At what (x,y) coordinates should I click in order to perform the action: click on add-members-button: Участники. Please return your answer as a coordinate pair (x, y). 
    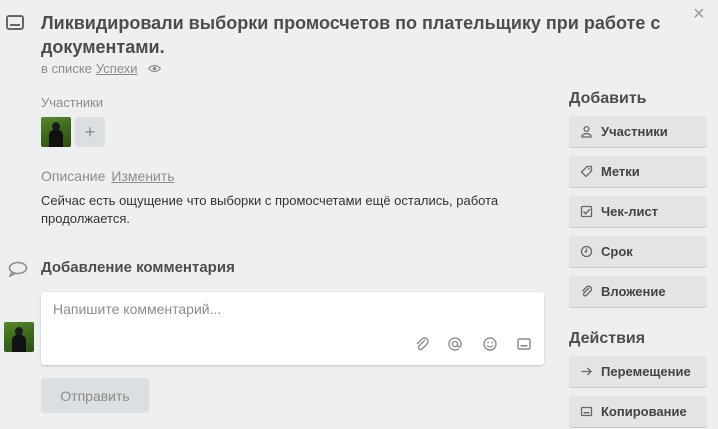
    Looking at the image, I should click on (638, 131).